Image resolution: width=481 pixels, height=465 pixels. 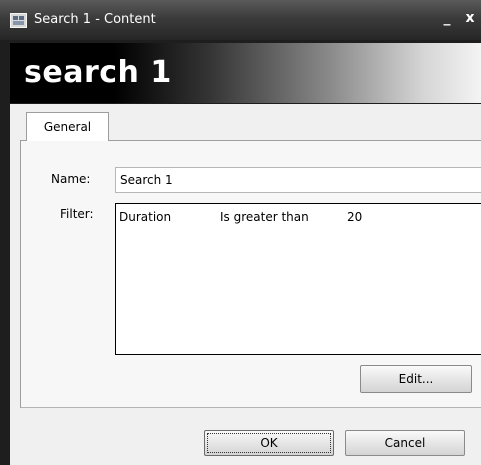 What do you see at coordinates (298, 180) in the screenshot?
I see `name-input` at bounding box center [298, 180].